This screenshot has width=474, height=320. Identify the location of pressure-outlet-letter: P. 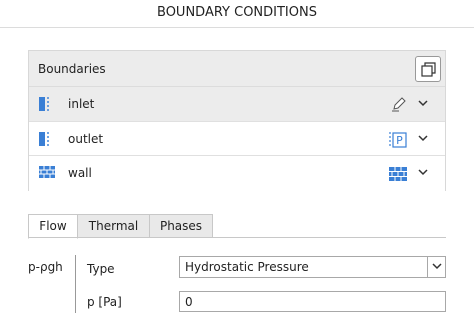
(399, 140).